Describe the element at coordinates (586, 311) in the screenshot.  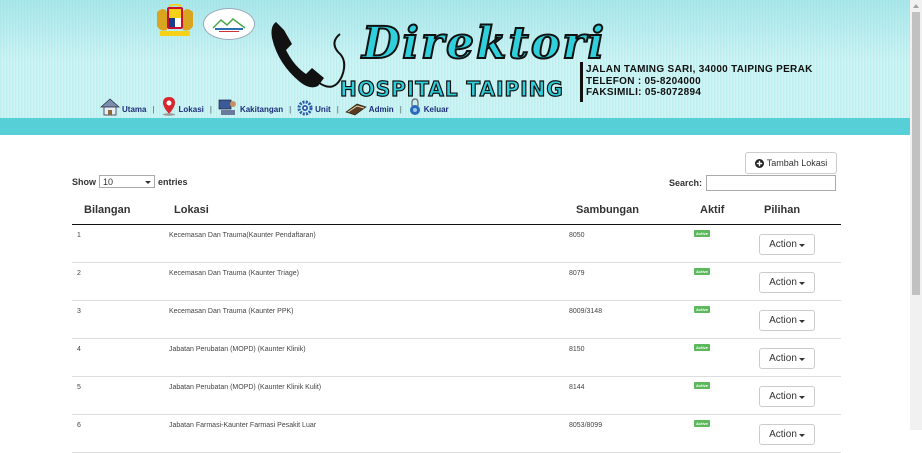
I see `cell-sambungan: 8009/3148` at that location.